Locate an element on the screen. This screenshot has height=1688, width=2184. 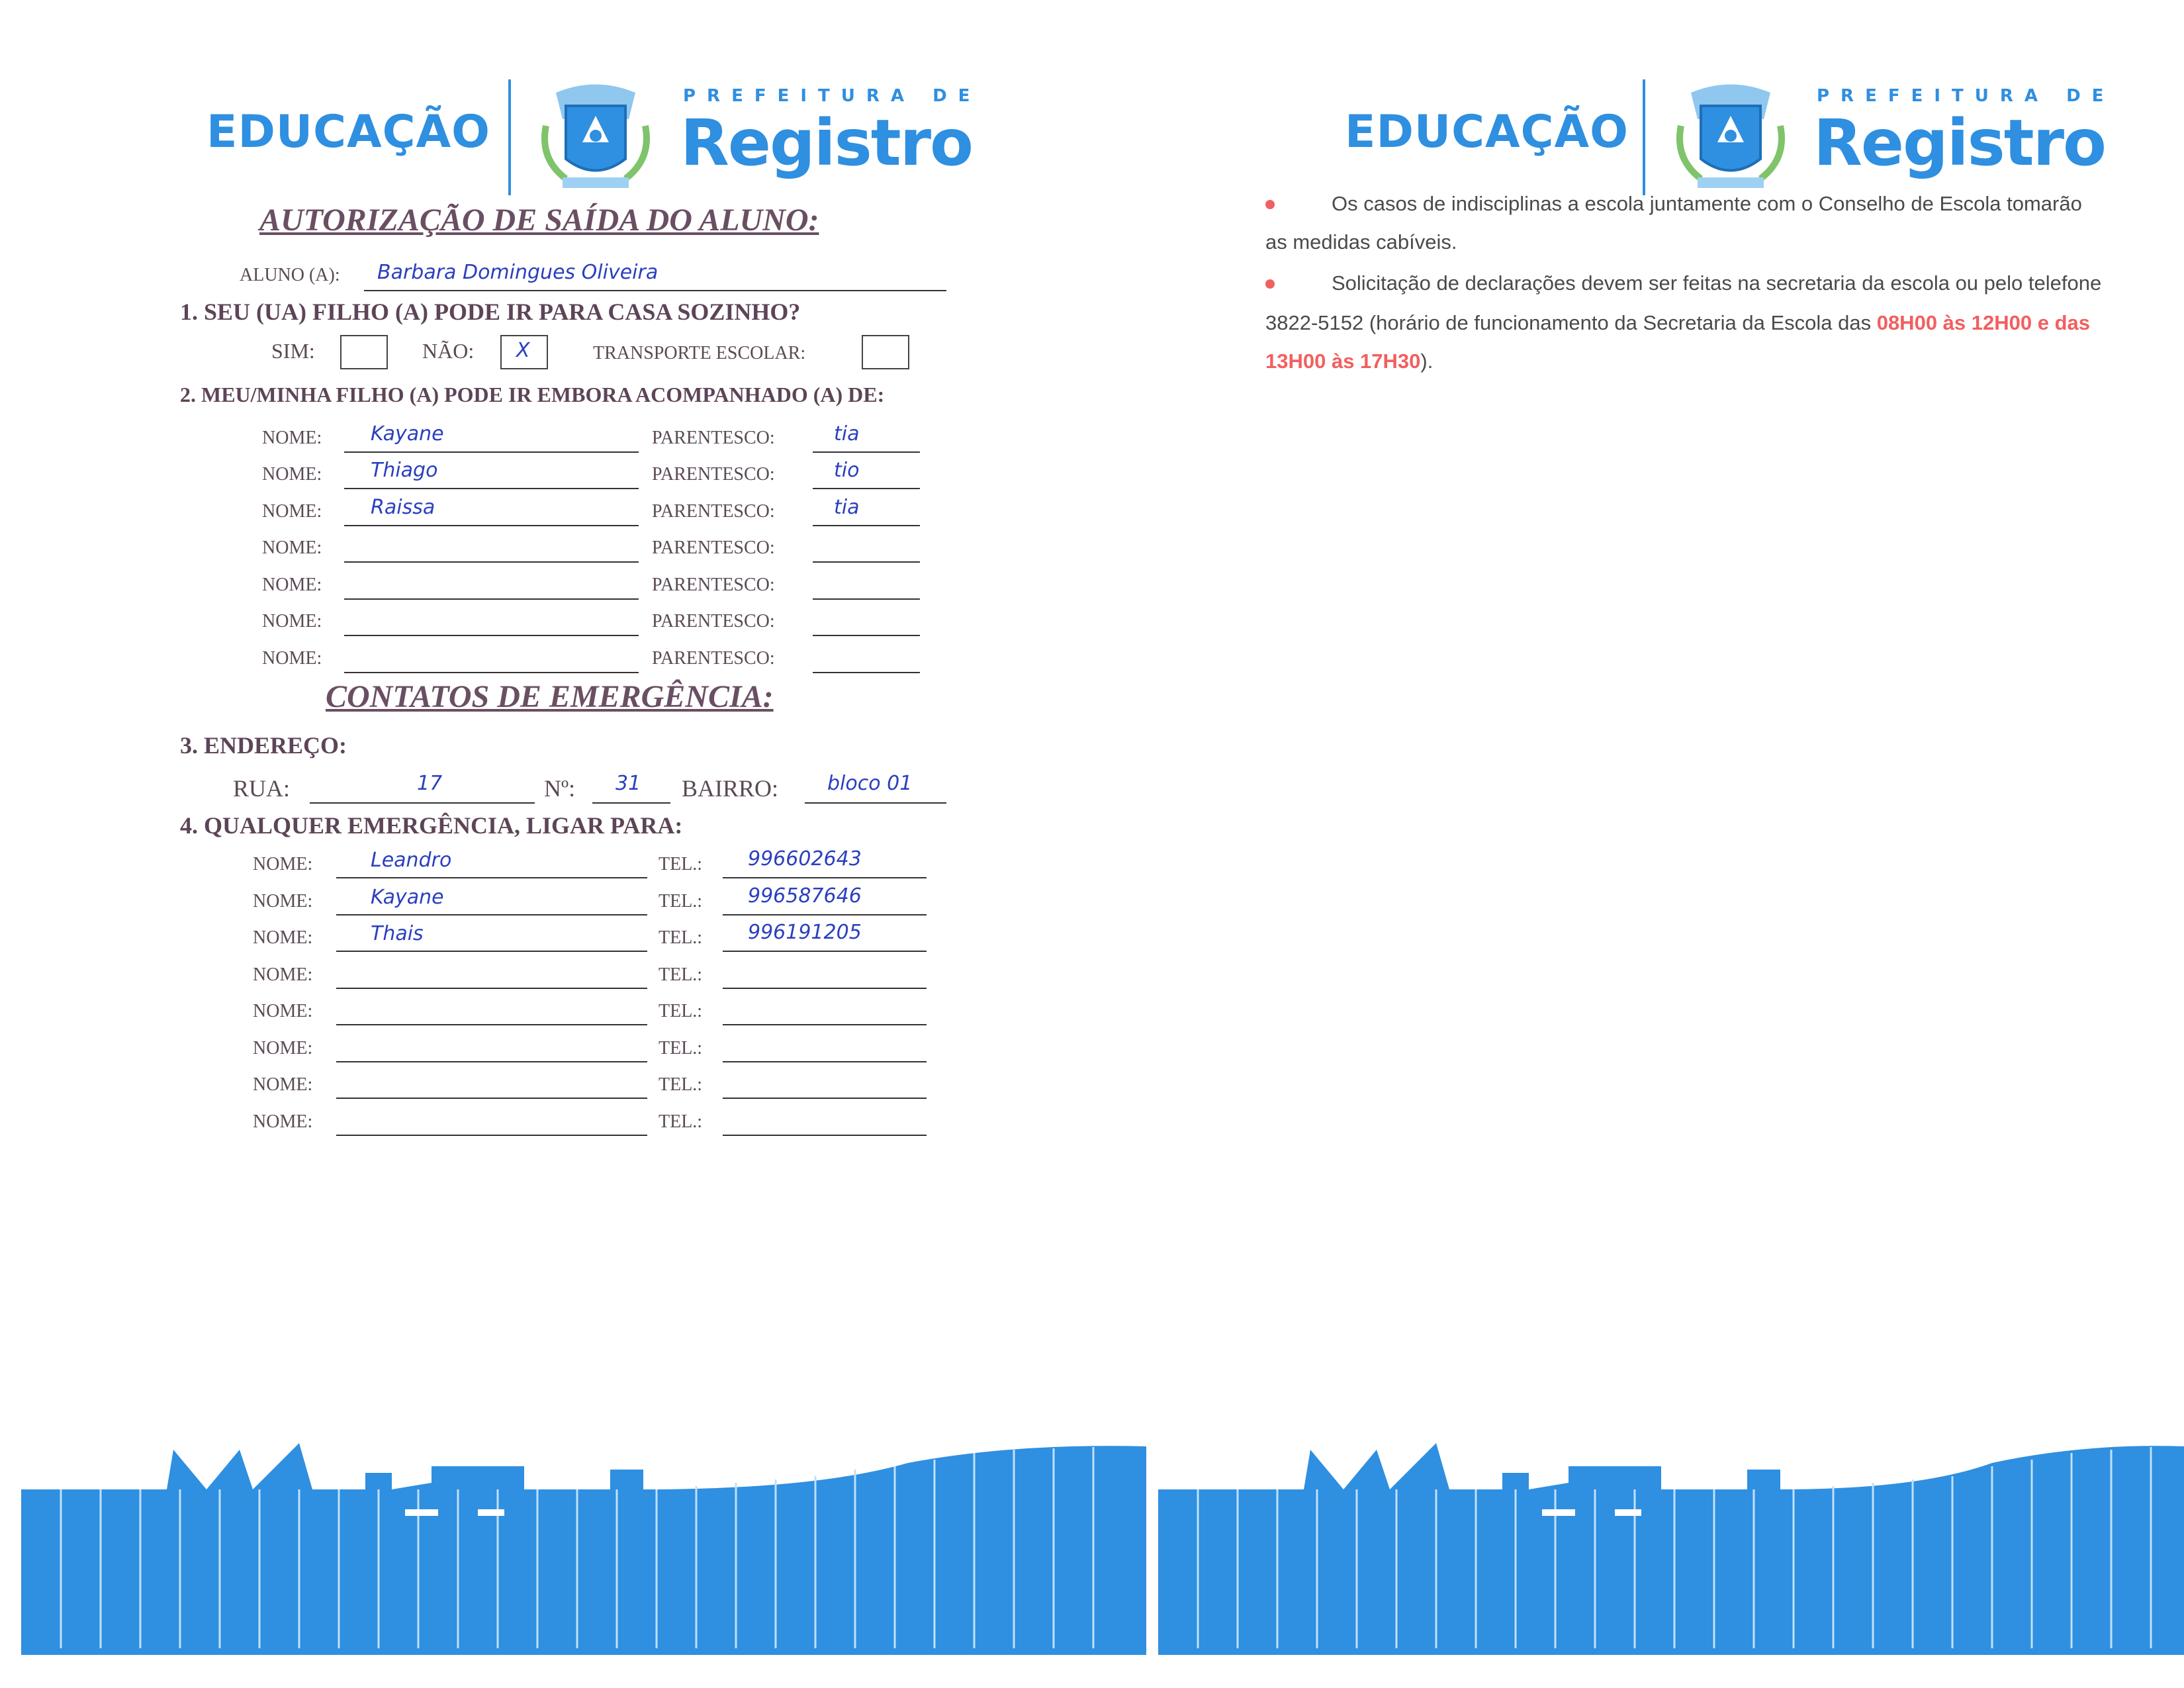
contact-nome: Kayane is located at coordinates (407, 897).